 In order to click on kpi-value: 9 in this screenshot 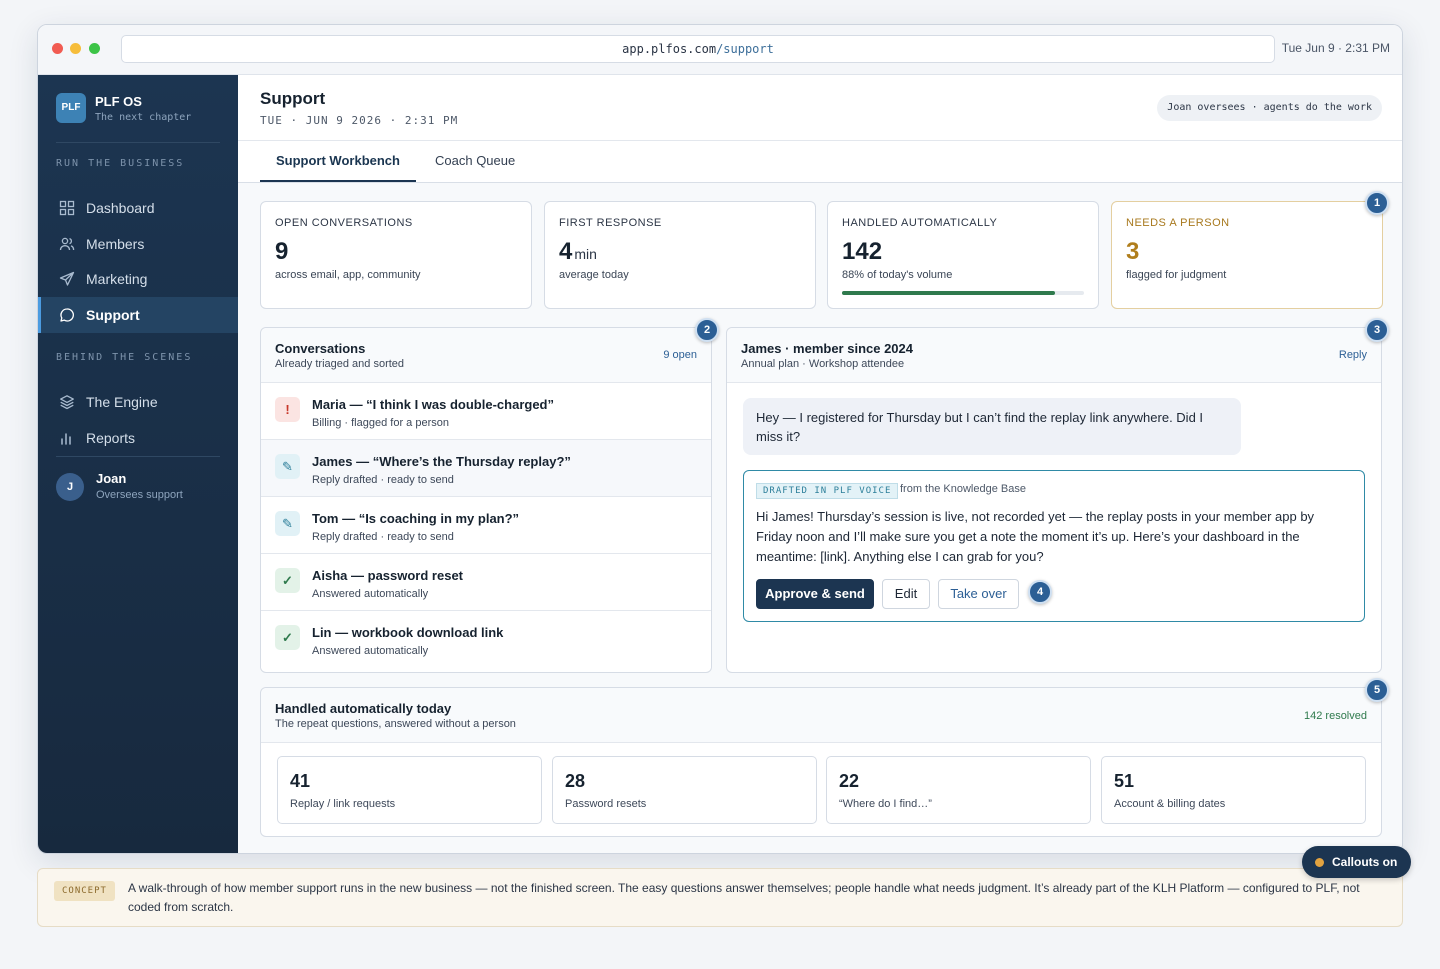, I will do `click(282, 251)`.